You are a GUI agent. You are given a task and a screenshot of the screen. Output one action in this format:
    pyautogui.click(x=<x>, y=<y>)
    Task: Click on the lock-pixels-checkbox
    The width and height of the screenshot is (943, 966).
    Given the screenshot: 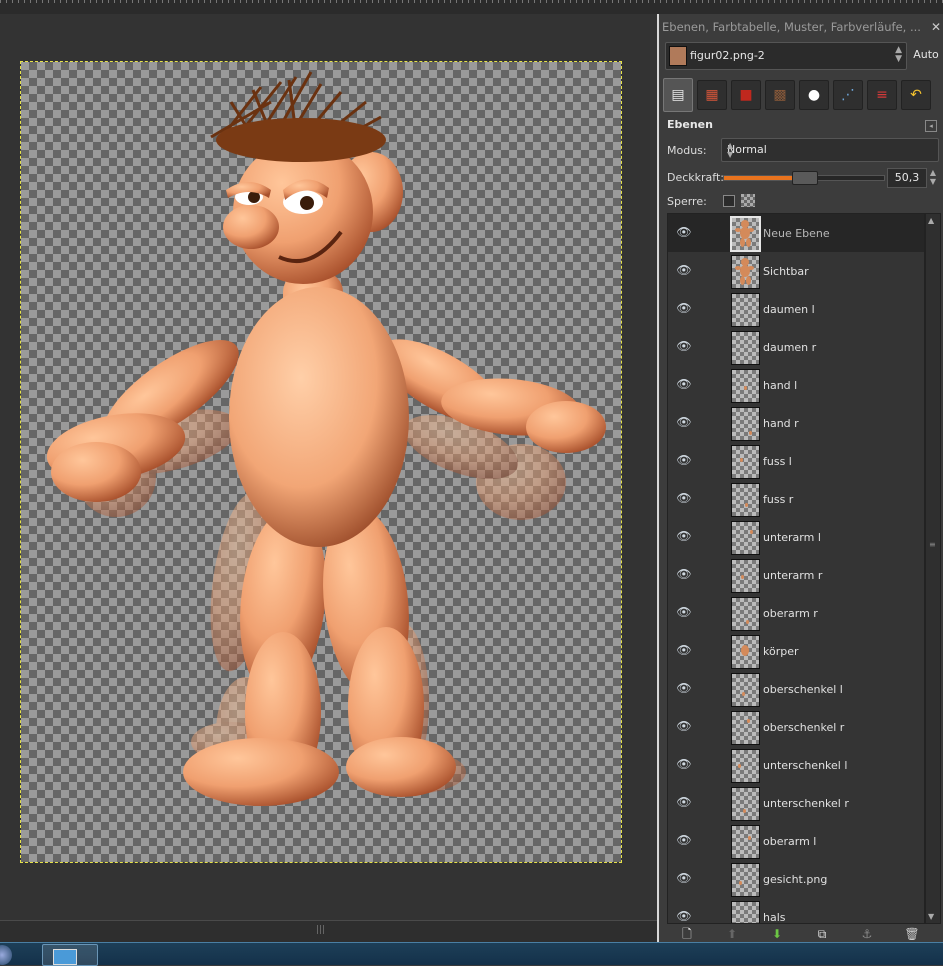 What is the action you would take?
    pyautogui.click(x=729, y=201)
    